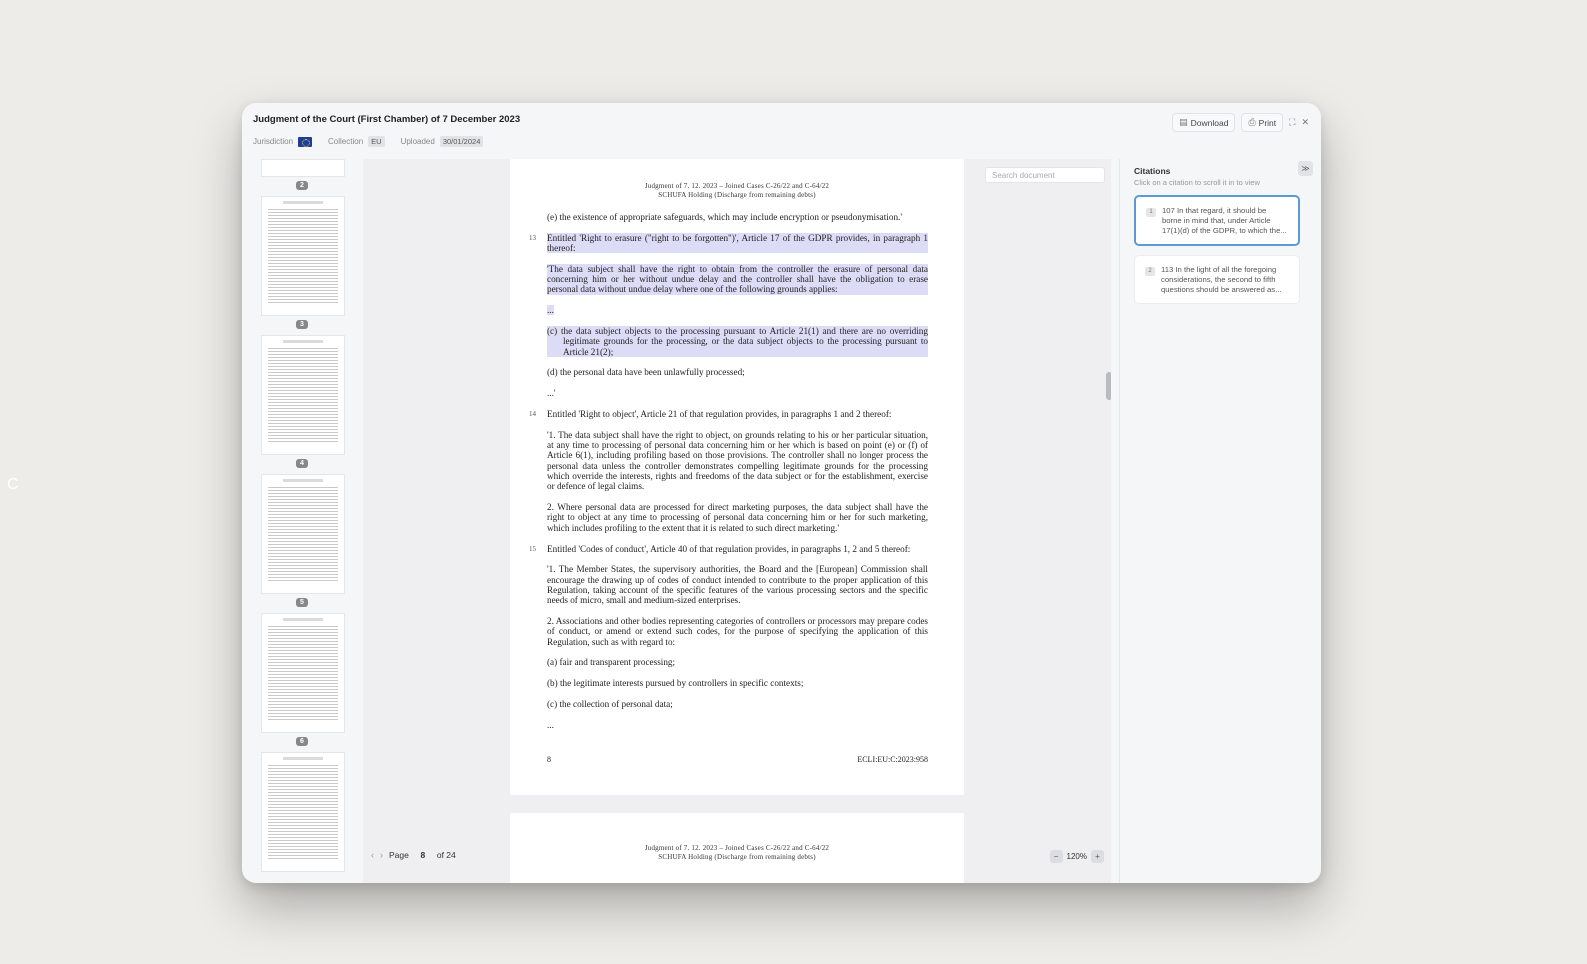  What do you see at coordinates (399, 855) in the screenshot?
I see `page-label: Page` at bounding box center [399, 855].